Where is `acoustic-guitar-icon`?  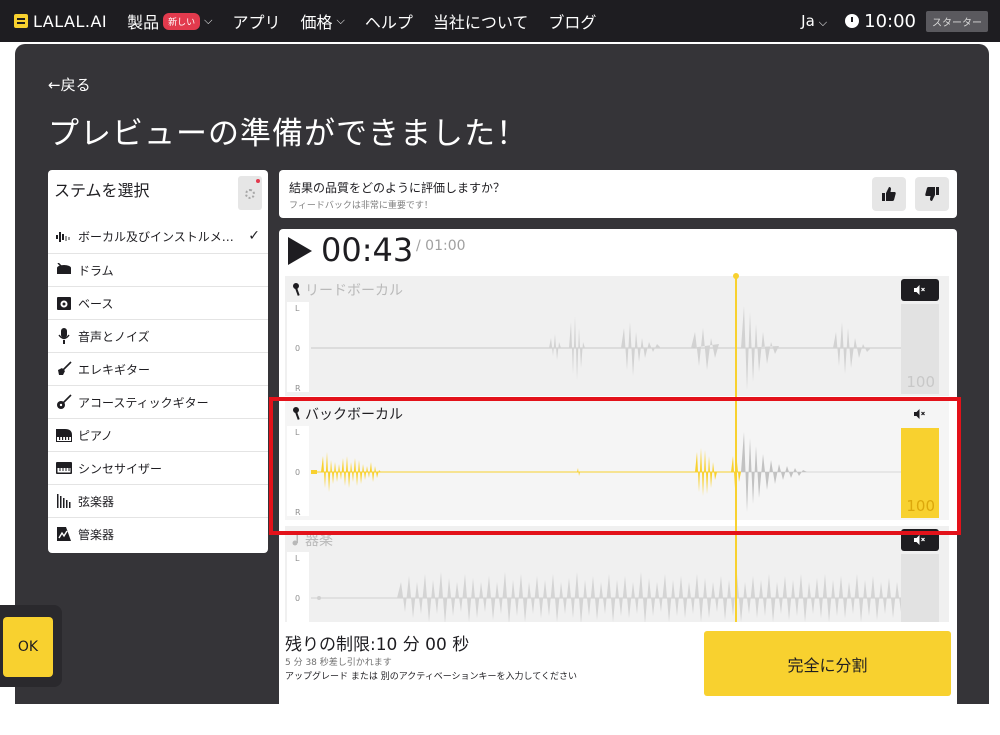
acoustic-guitar-icon is located at coordinates (64, 402).